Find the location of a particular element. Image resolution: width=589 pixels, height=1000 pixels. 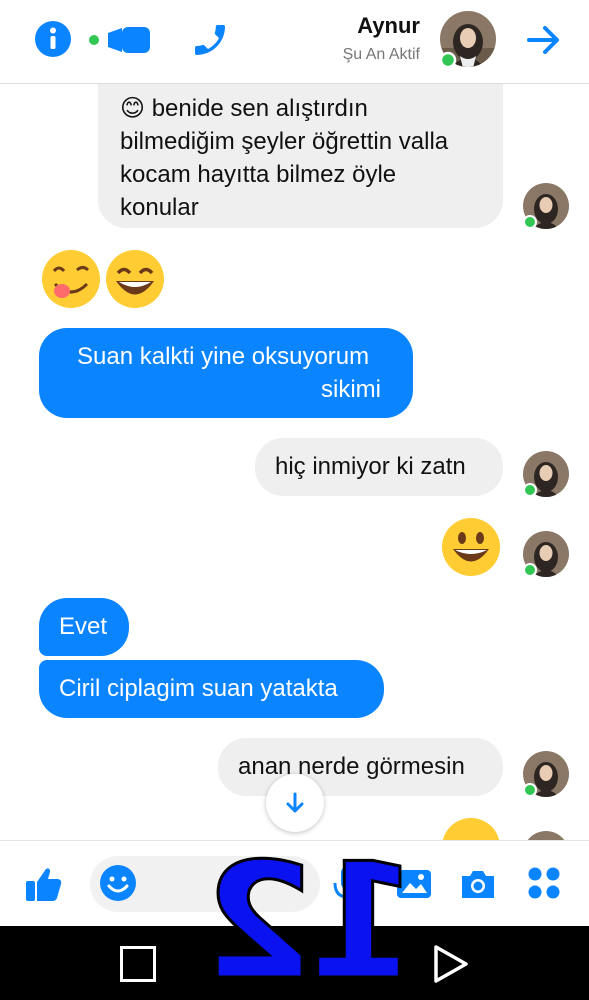

grinning-squint-emoji is located at coordinates (135, 279).